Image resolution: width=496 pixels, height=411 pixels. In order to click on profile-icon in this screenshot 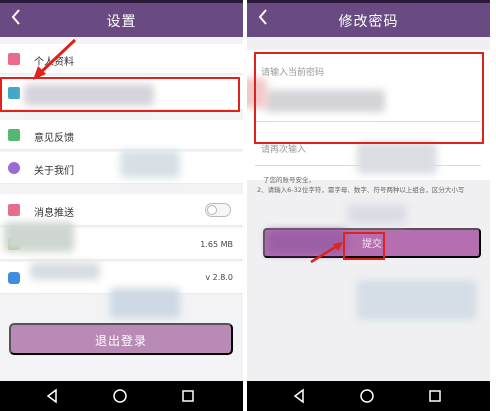, I will do `click(14, 59)`.